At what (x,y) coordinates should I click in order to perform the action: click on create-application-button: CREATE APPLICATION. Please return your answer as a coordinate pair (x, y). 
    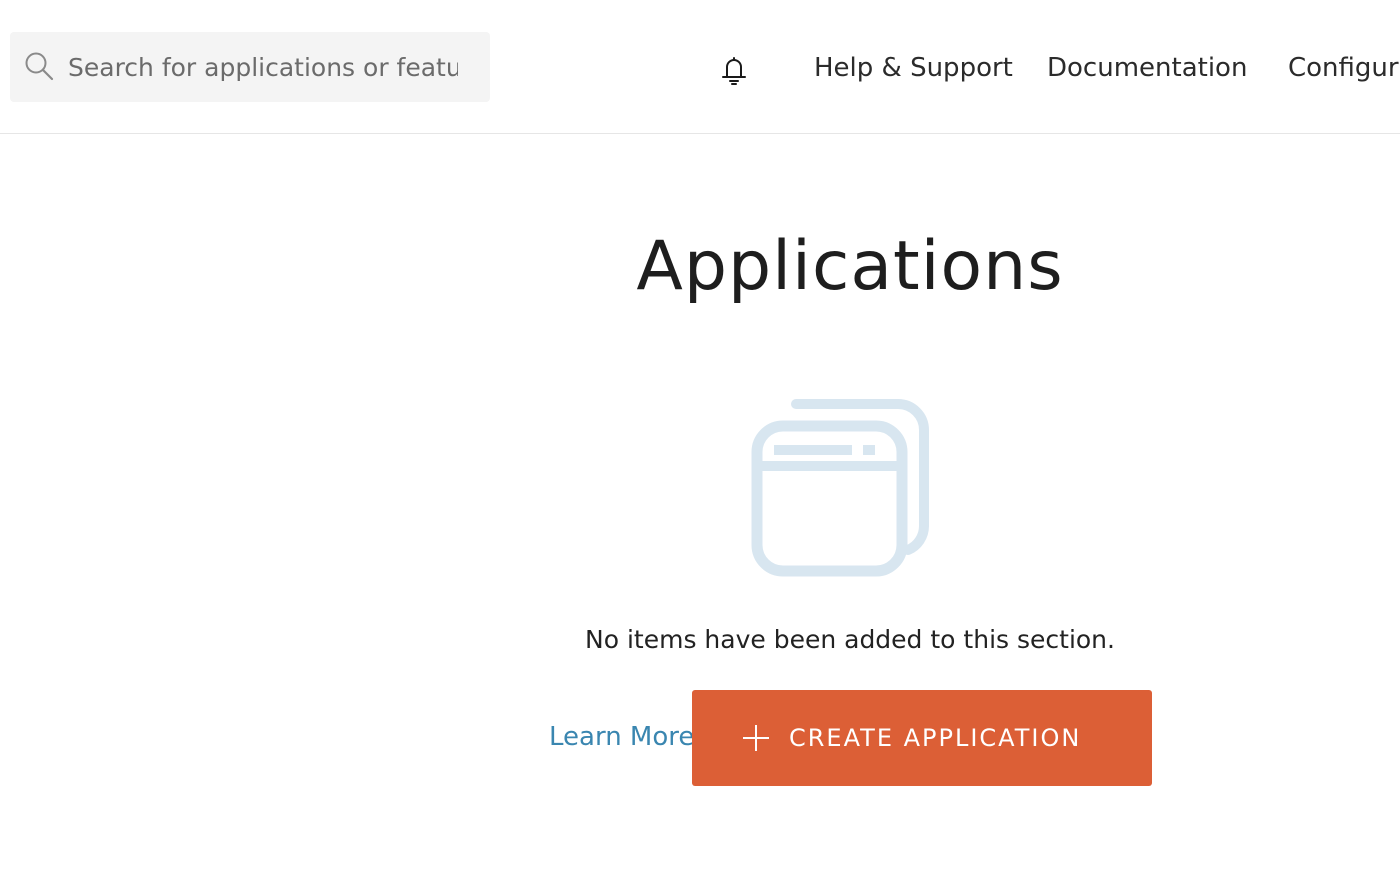
    Looking at the image, I should click on (922, 738).